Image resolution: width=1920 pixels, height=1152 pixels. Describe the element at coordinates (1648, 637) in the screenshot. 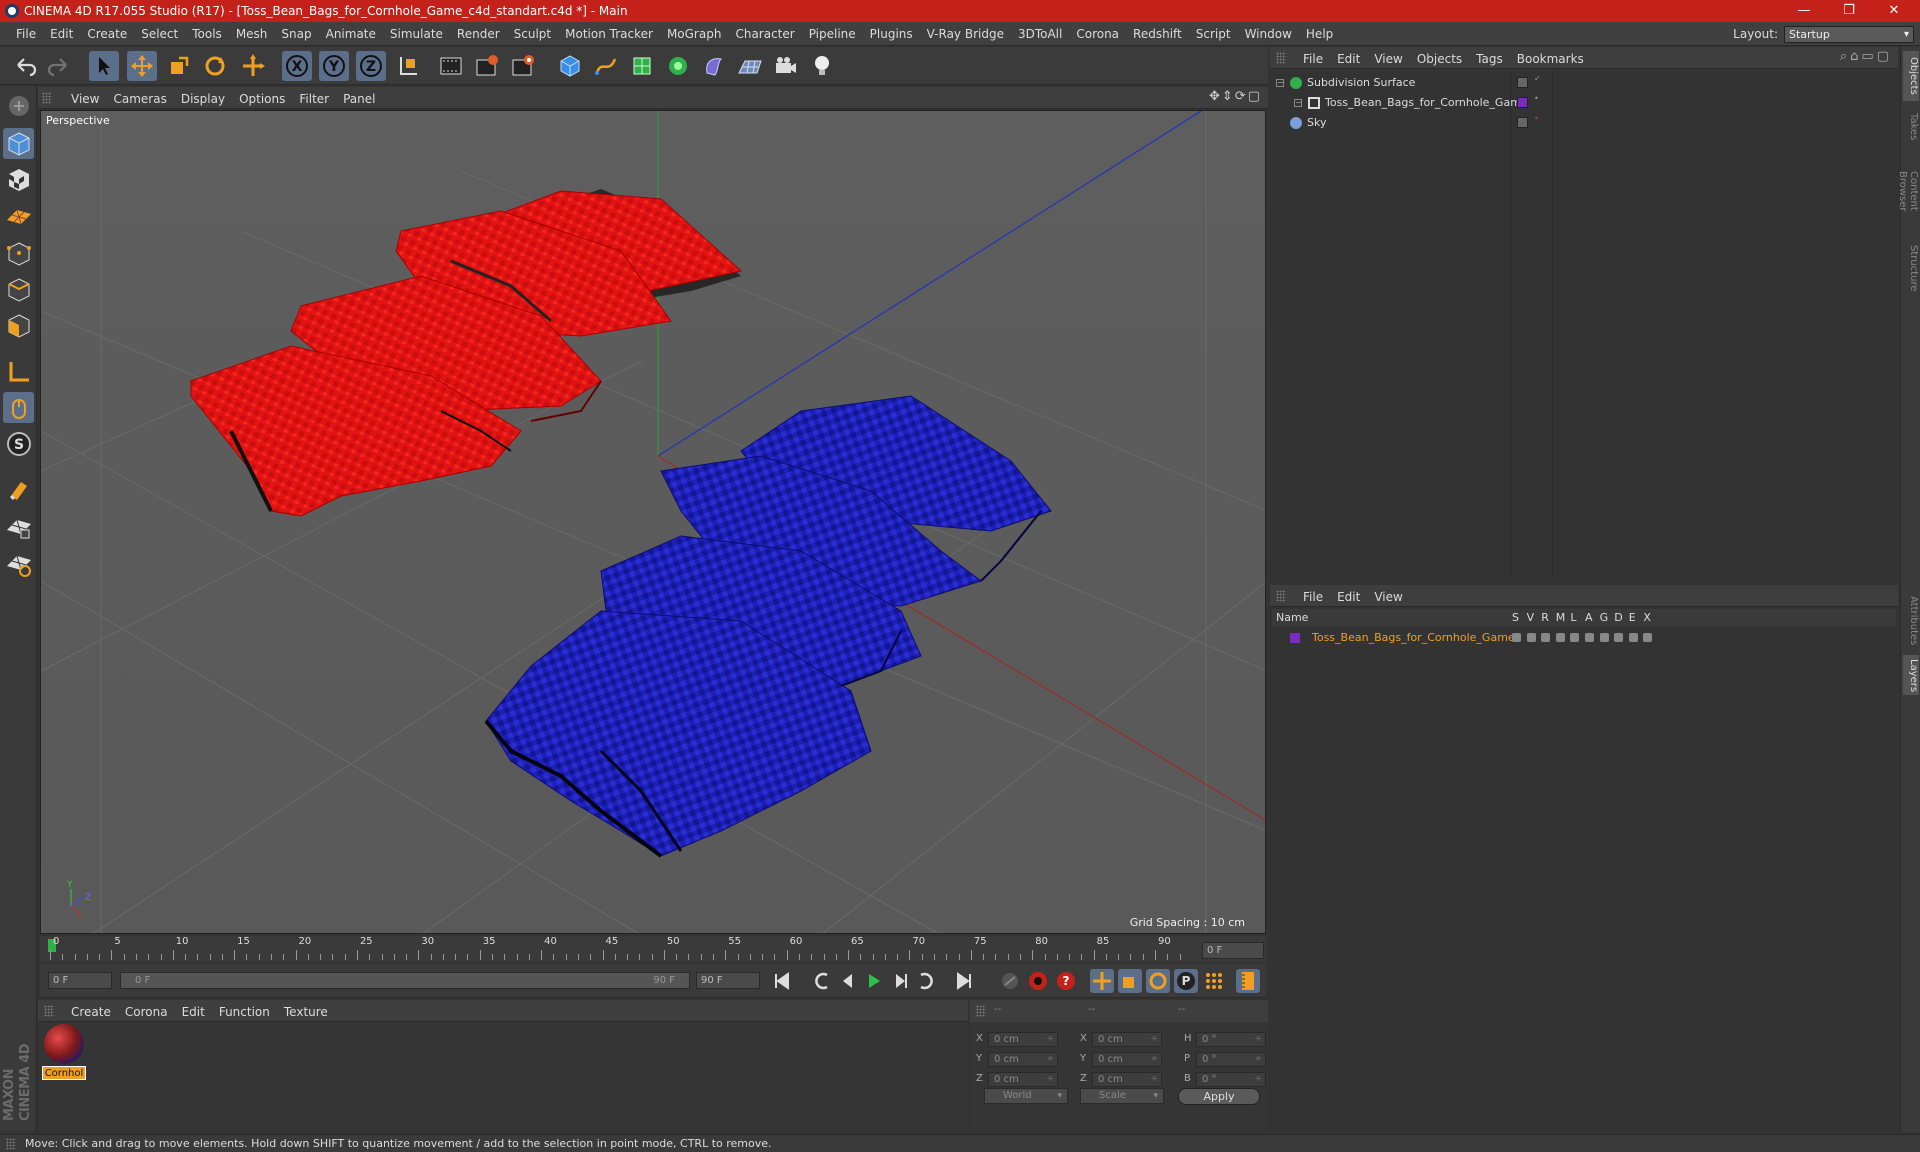

I see `layer-xref-icon` at that location.